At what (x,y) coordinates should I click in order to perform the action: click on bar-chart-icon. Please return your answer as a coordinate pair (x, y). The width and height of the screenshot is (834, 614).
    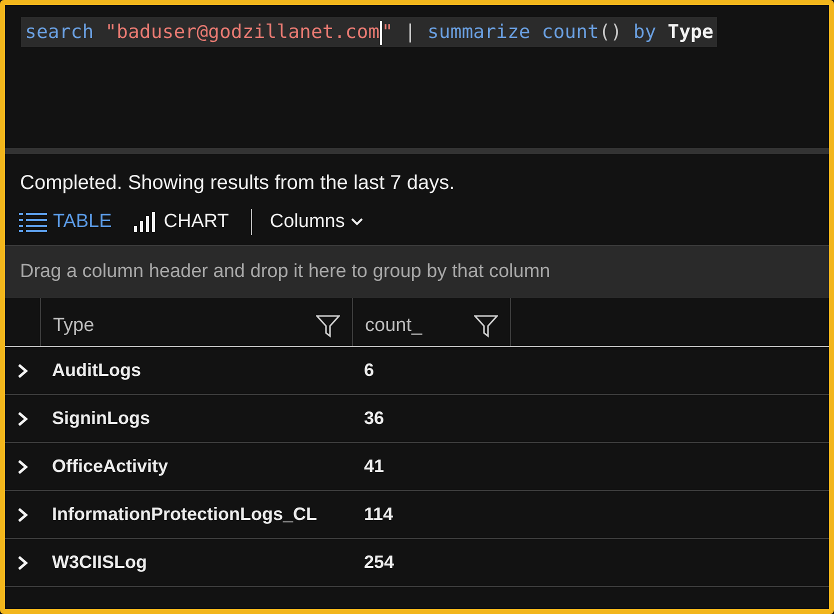
    Looking at the image, I should click on (146, 222).